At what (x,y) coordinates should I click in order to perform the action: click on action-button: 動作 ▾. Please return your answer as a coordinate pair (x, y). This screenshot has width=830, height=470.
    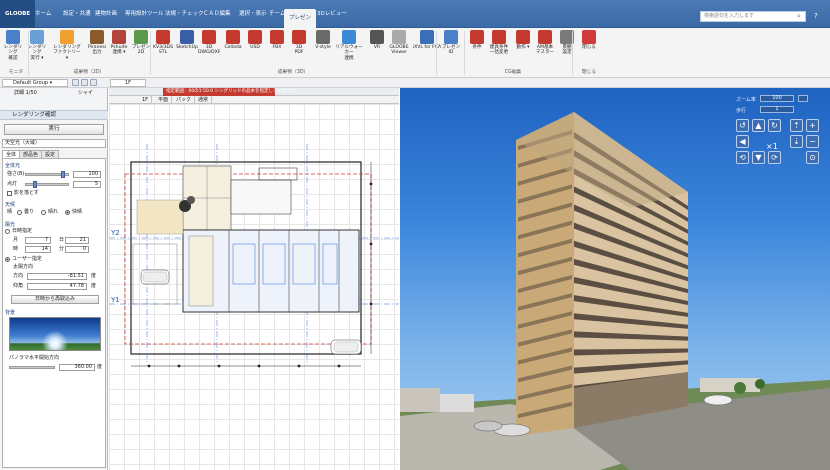
    Looking at the image, I should click on (523, 49).